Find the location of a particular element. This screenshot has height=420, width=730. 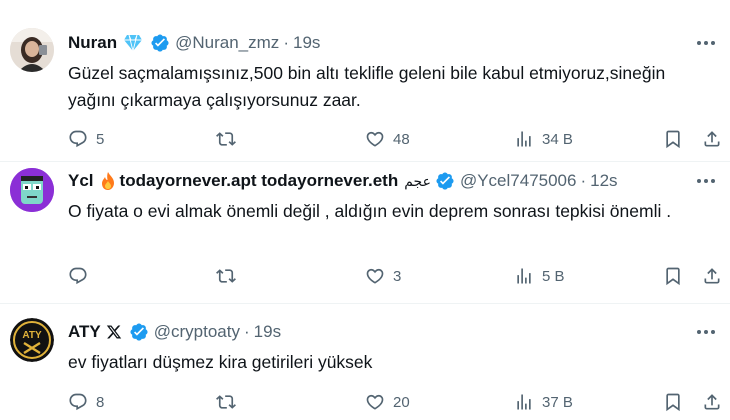

views-button: 34 B is located at coordinates (543, 139).